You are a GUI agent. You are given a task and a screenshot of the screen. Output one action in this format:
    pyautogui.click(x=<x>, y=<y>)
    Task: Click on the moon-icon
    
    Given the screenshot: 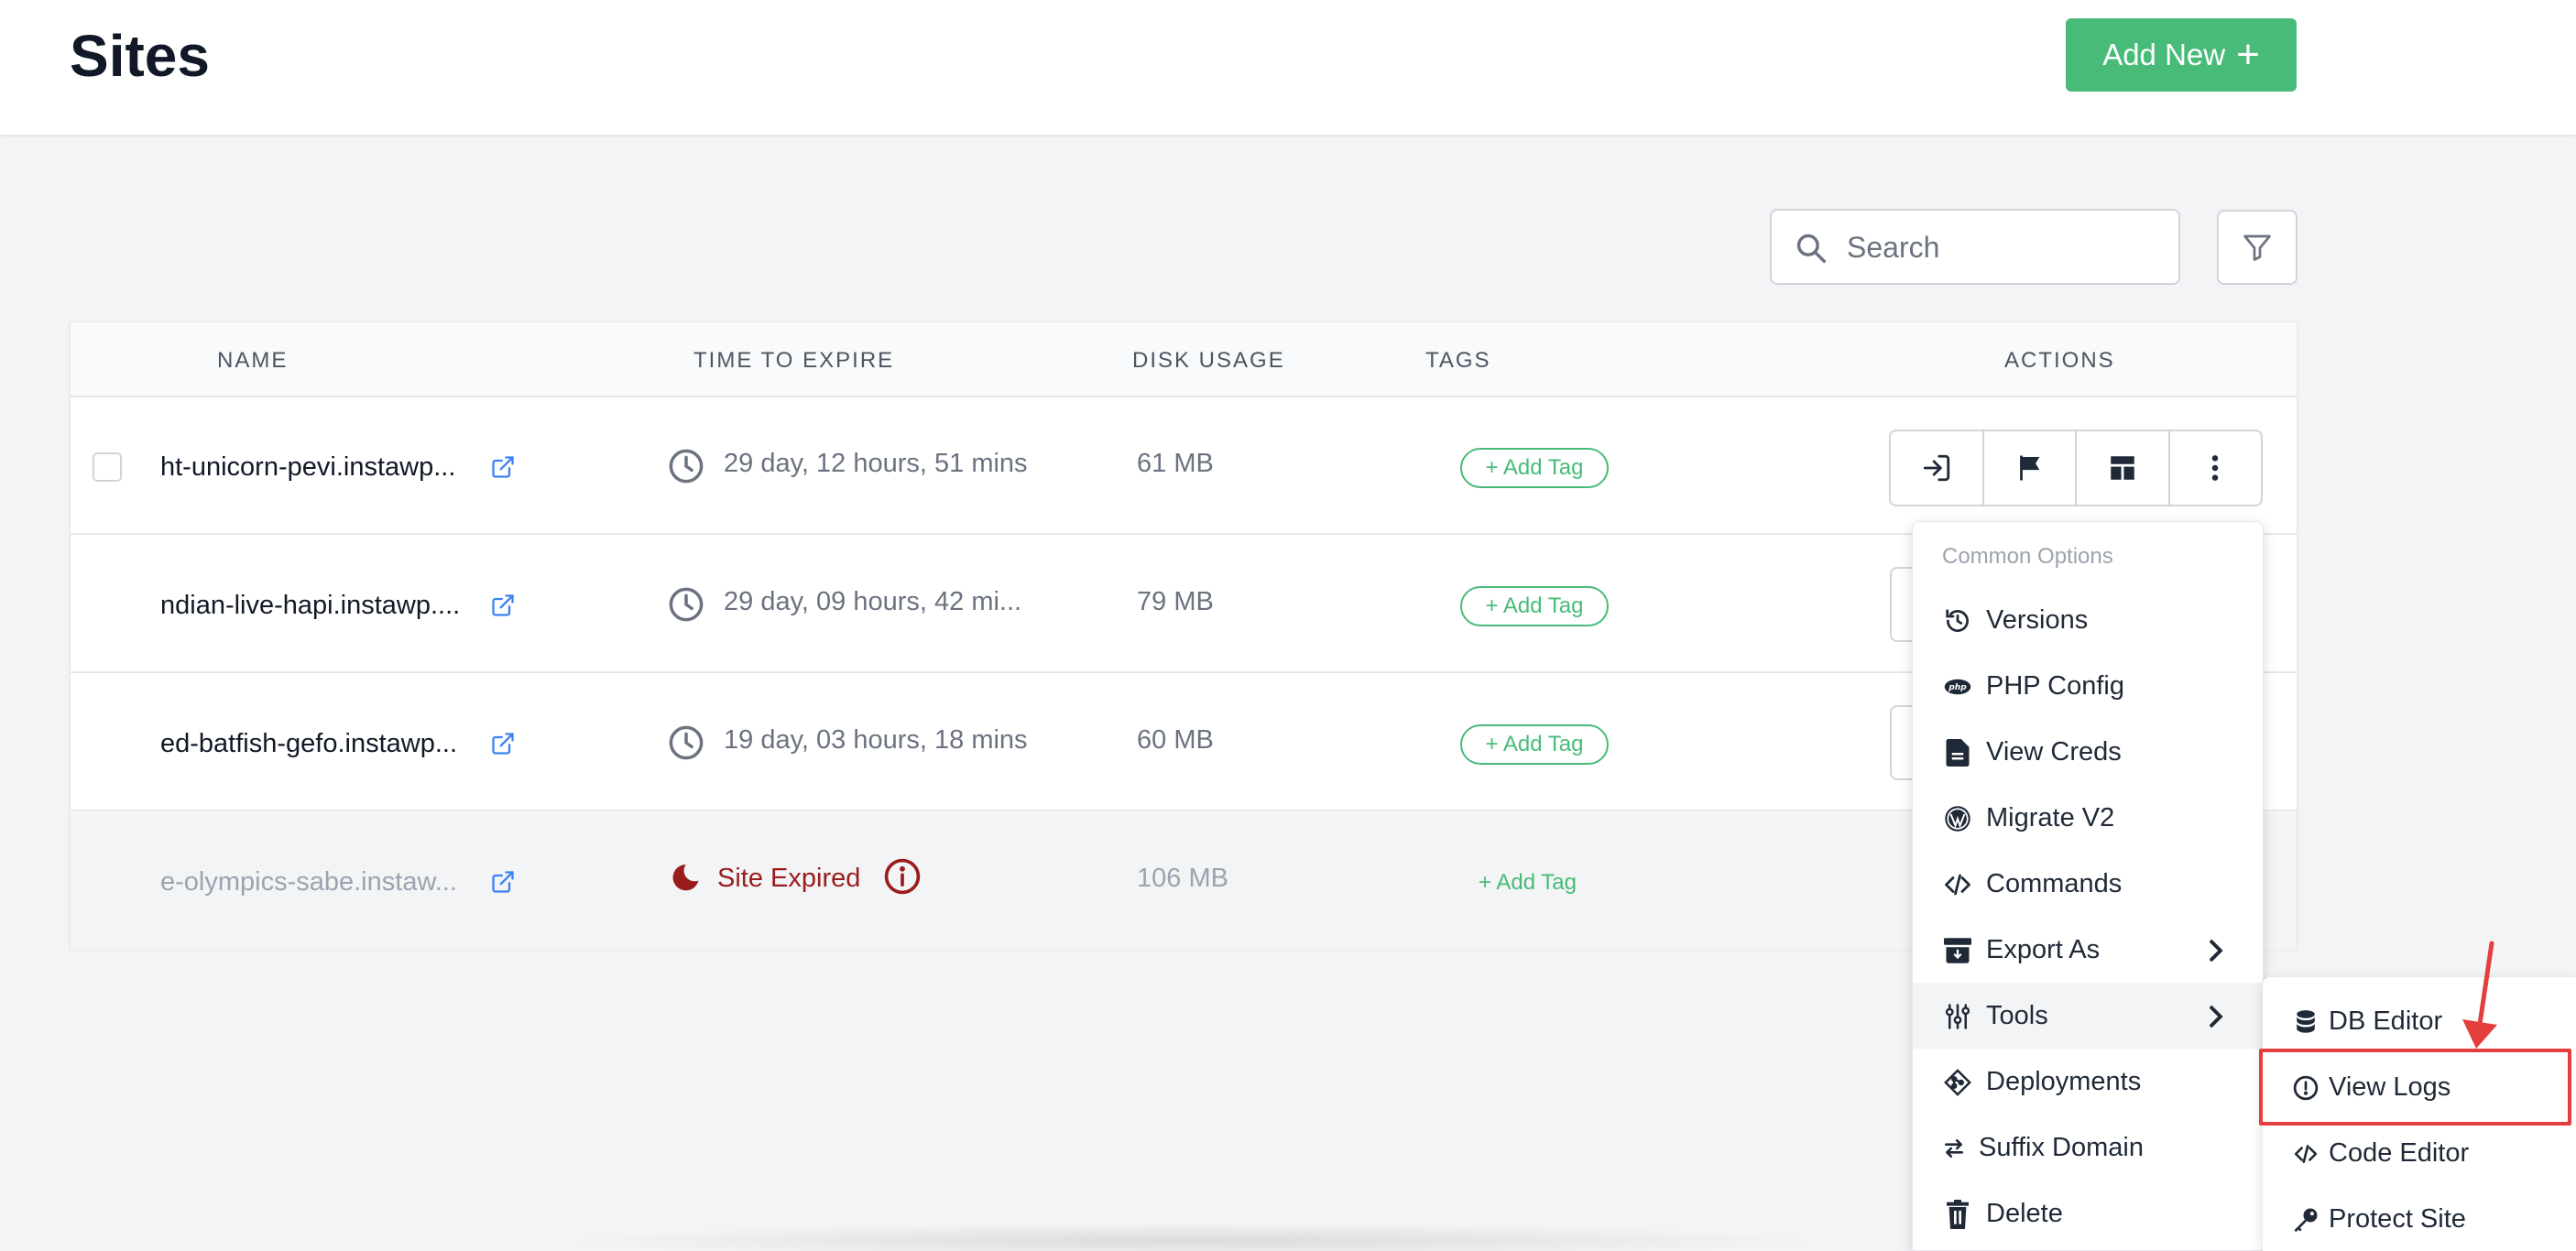 What is the action you would take?
    pyautogui.click(x=686, y=878)
    